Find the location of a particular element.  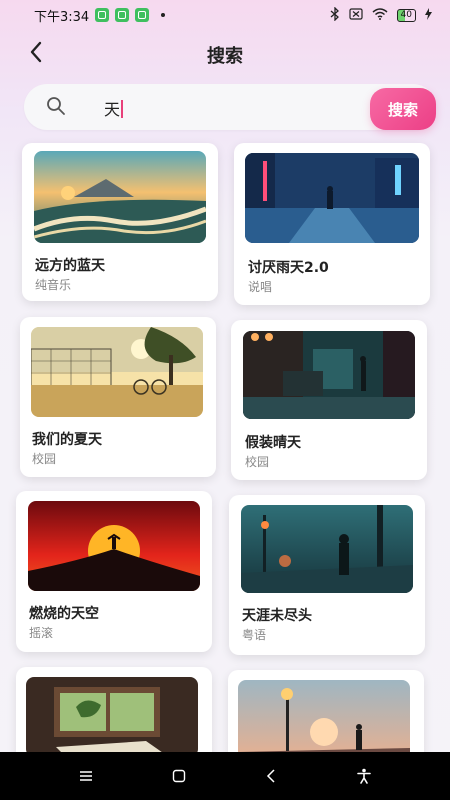

page-title: 搜索 is located at coordinates (225, 56).